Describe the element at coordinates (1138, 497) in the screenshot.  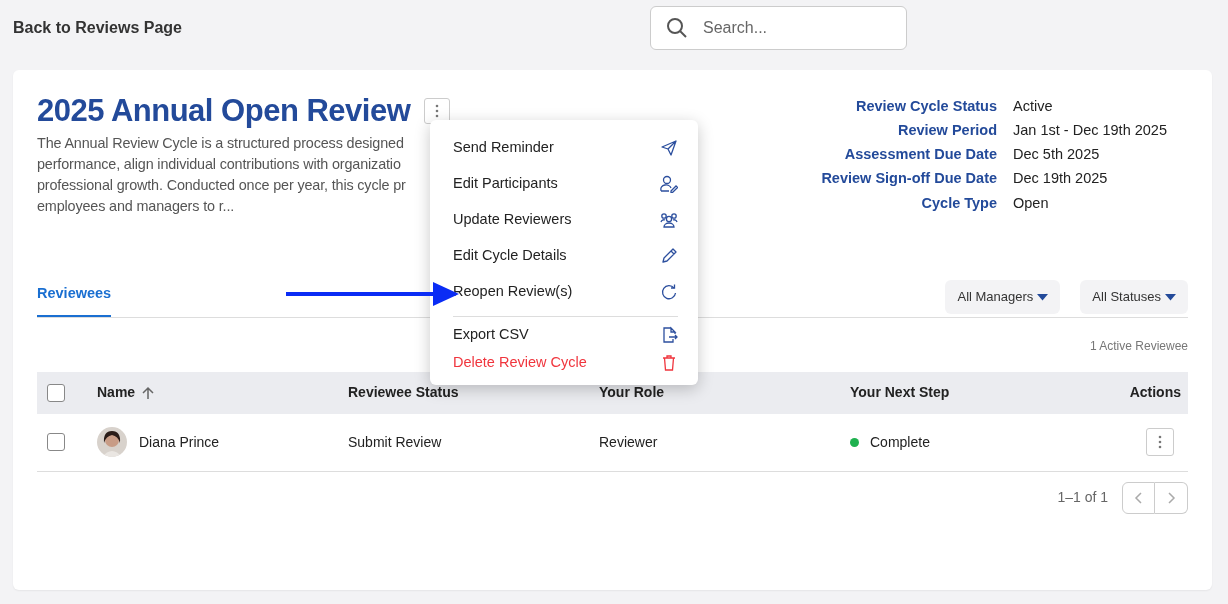
I see `chevron-left-icon` at that location.